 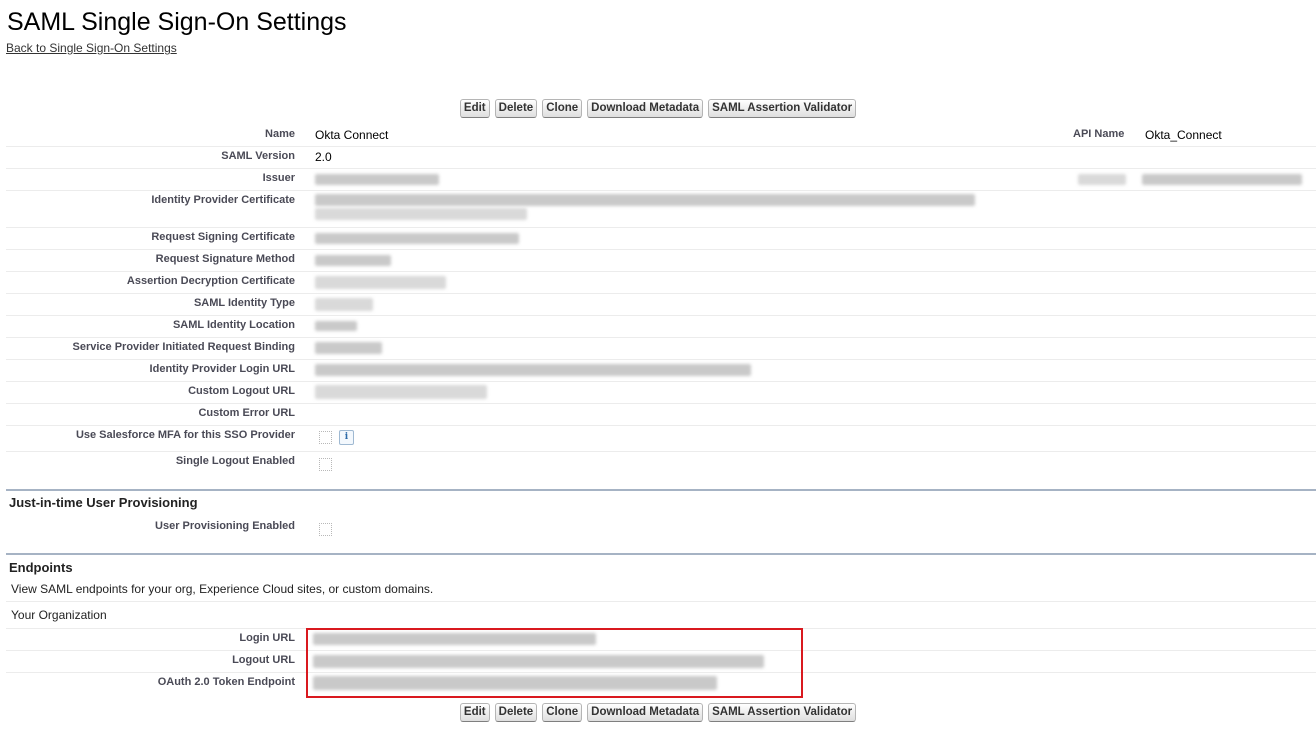 What do you see at coordinates (661, 392) in the screenshot?
I see `custom-logout-url-row: Custom Logout URL` at bounding box center [661, 392].